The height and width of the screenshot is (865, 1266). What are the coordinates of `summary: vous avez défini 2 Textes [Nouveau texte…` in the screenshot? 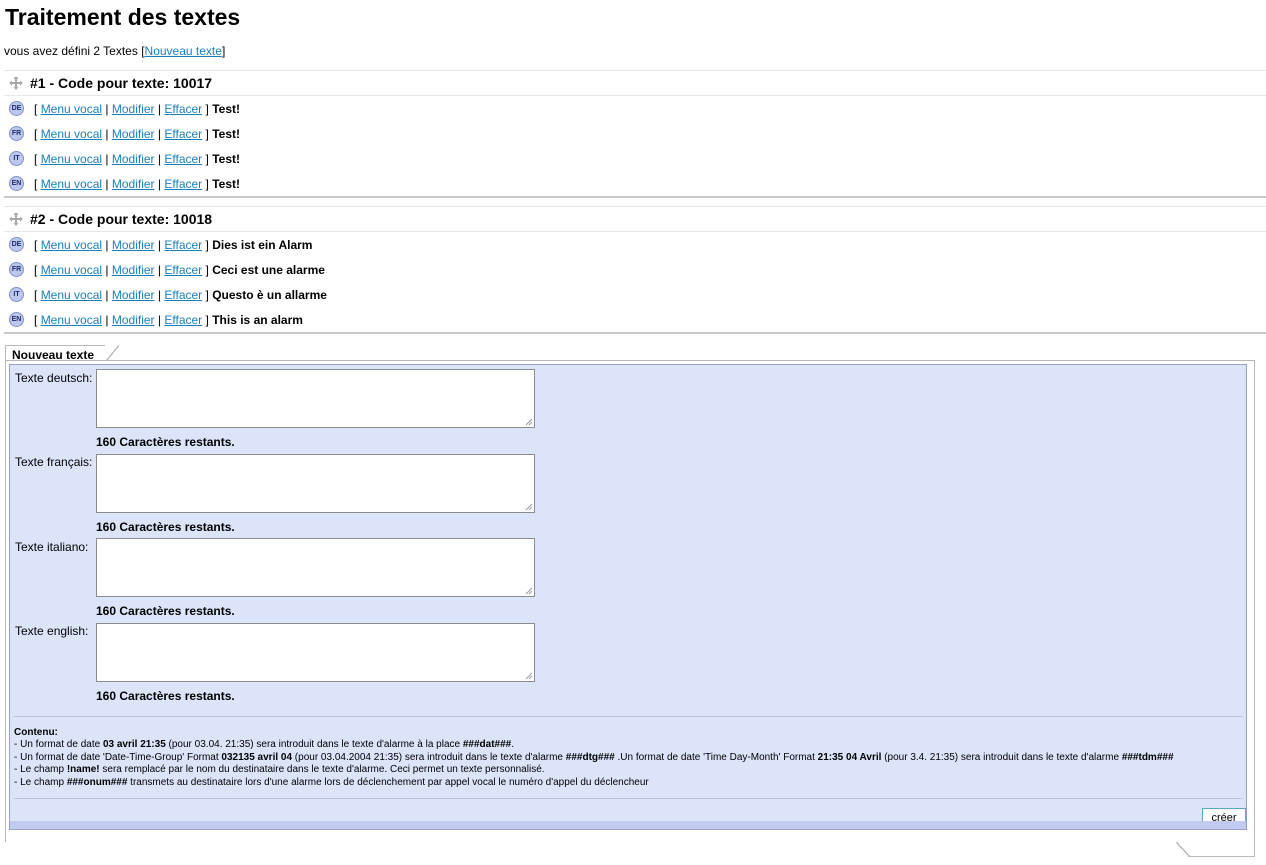 It's located at (114, 51).